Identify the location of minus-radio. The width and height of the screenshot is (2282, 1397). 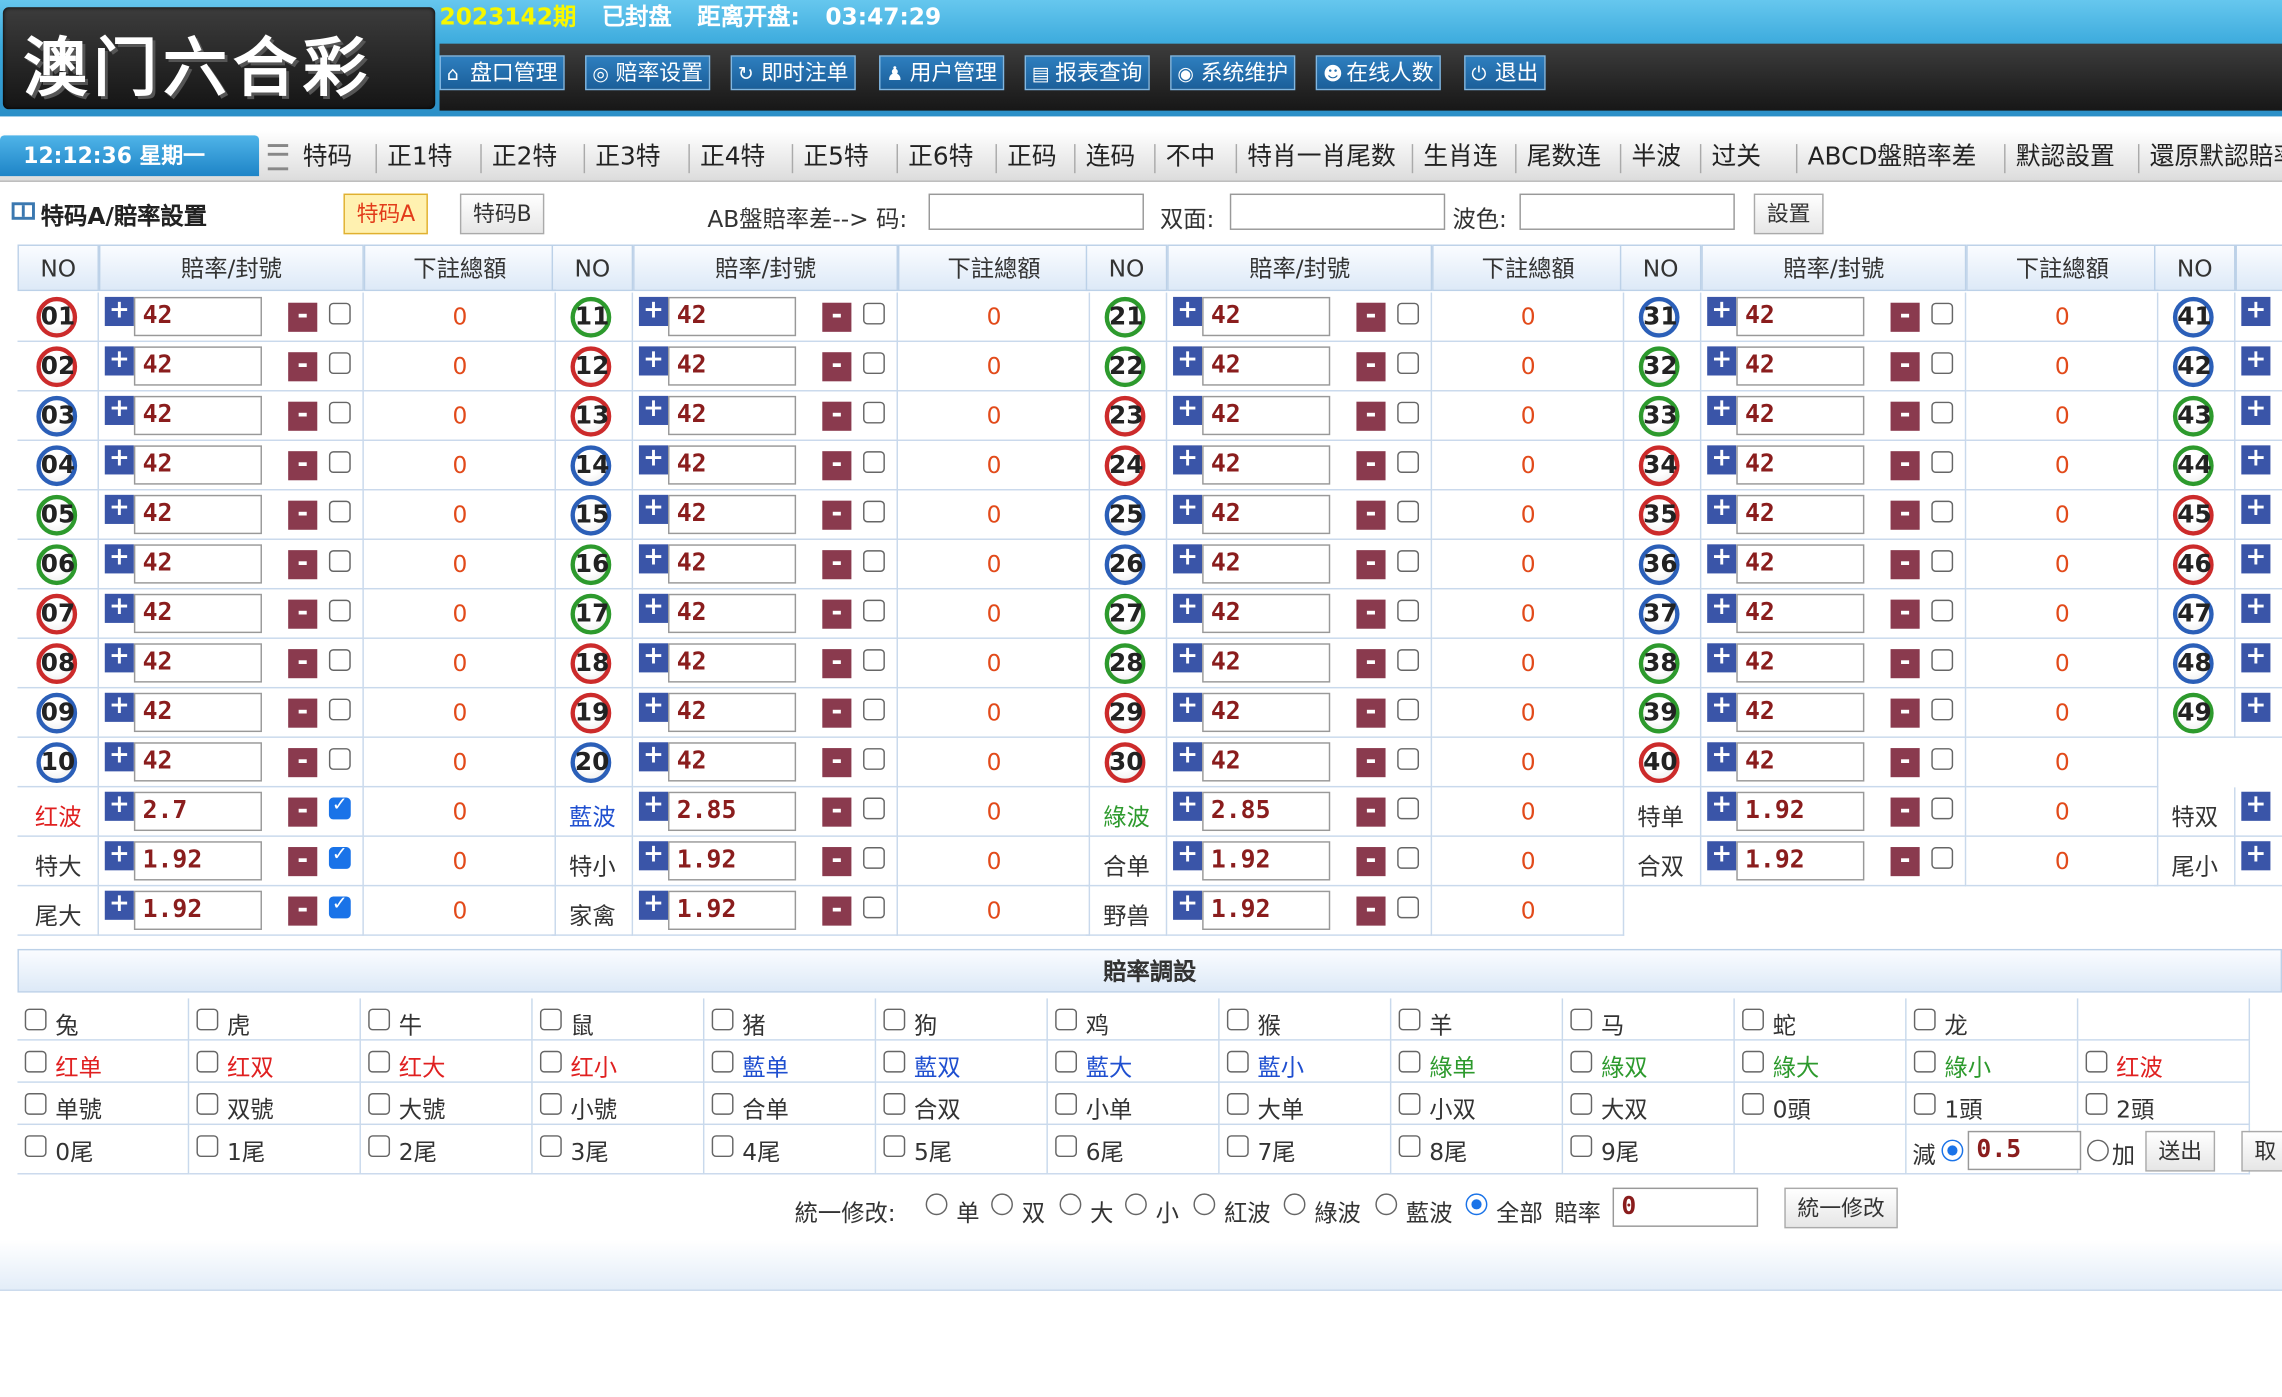
(1952, 1150).